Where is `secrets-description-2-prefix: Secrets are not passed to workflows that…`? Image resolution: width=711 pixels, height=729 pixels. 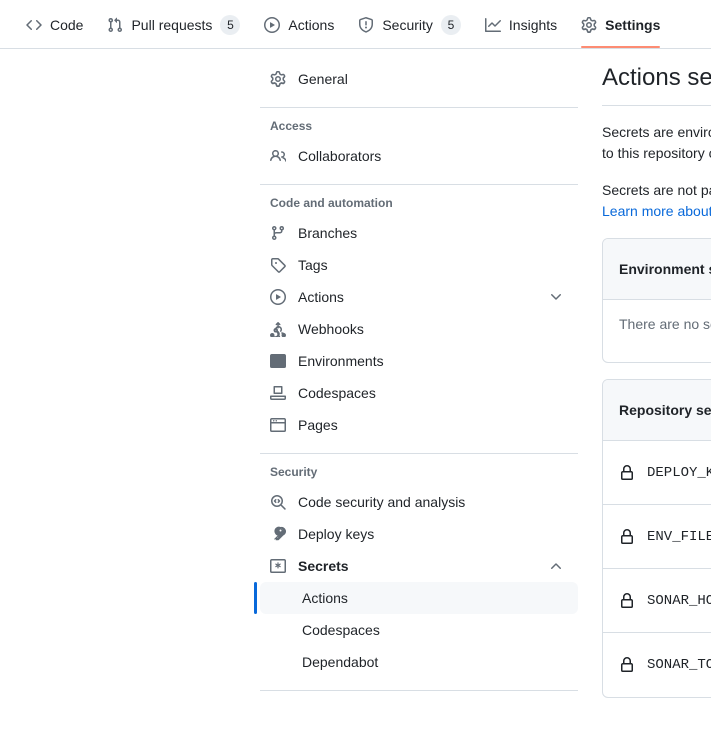
secrets-description-2-prefix: Secrets are not passed to workflows that… is located at coordinates (656, 190).